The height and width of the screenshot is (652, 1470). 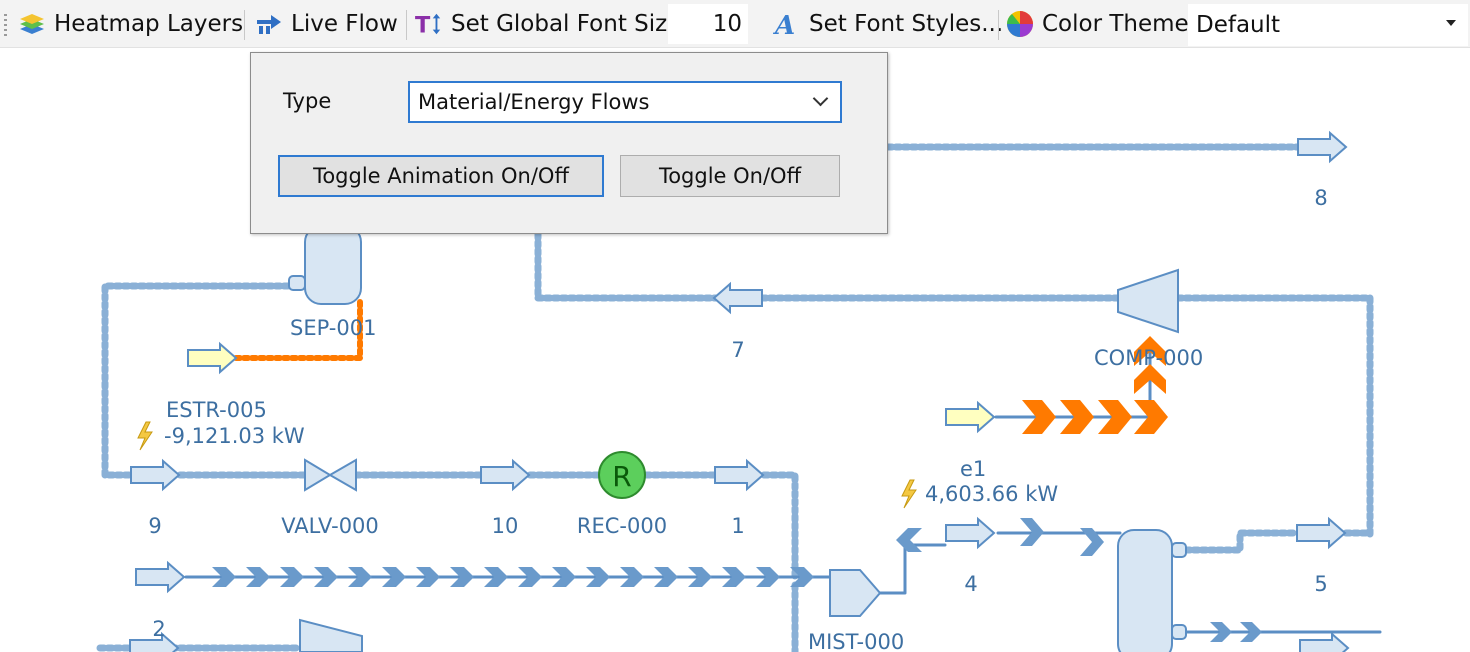 I want to click on mist-000-label: MIST-000, so click(x=856, y=641).